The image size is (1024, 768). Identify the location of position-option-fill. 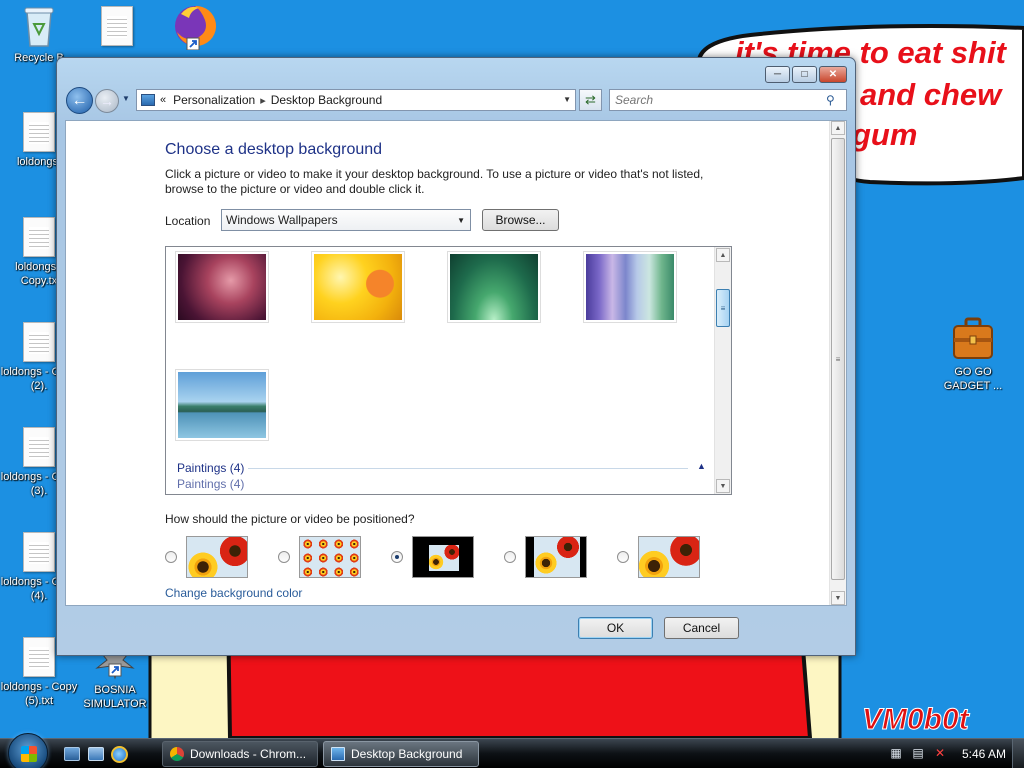
(206, 557).